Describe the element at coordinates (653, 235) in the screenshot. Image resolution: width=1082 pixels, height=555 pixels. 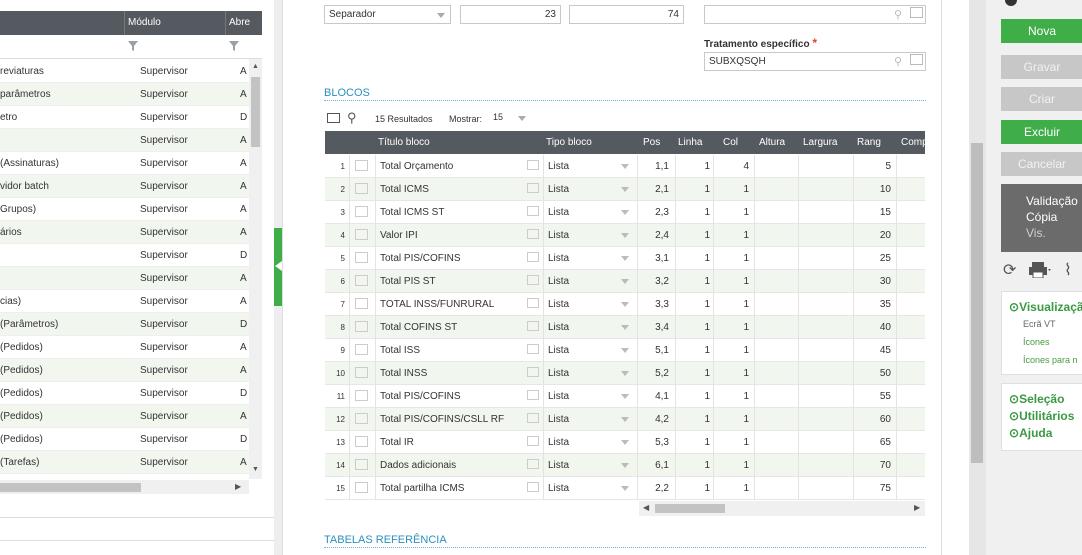
I see `cell-pos: 2,4` at that location.